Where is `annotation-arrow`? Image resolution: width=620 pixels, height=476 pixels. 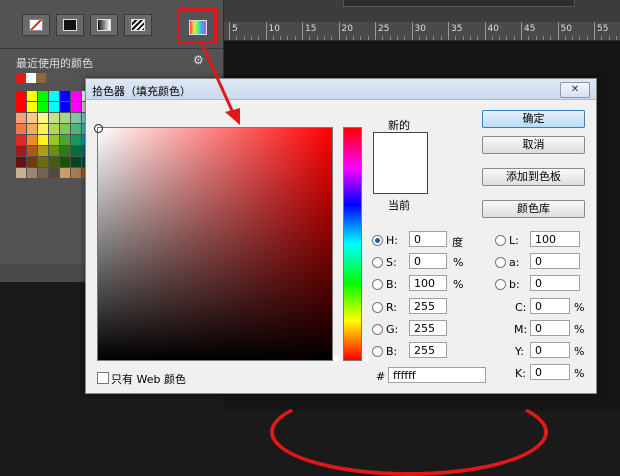
annotation-arrow is located at coordinates (220, 84).